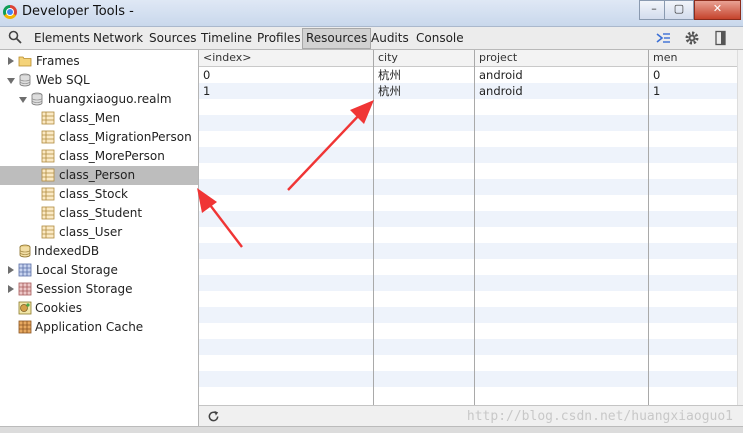  I want to click on tree-item-label: Application Cache, so click(89, 327).